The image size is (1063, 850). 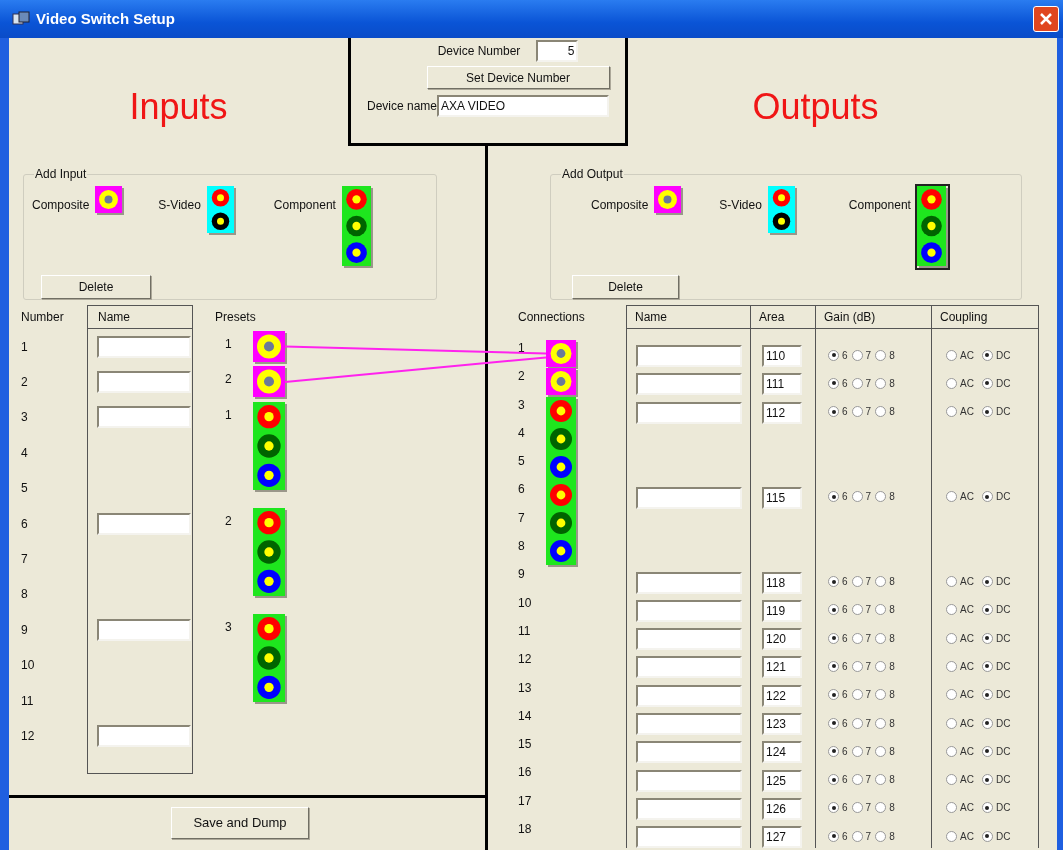 I want to click on area-field: 126, so click(x=782, y=808).